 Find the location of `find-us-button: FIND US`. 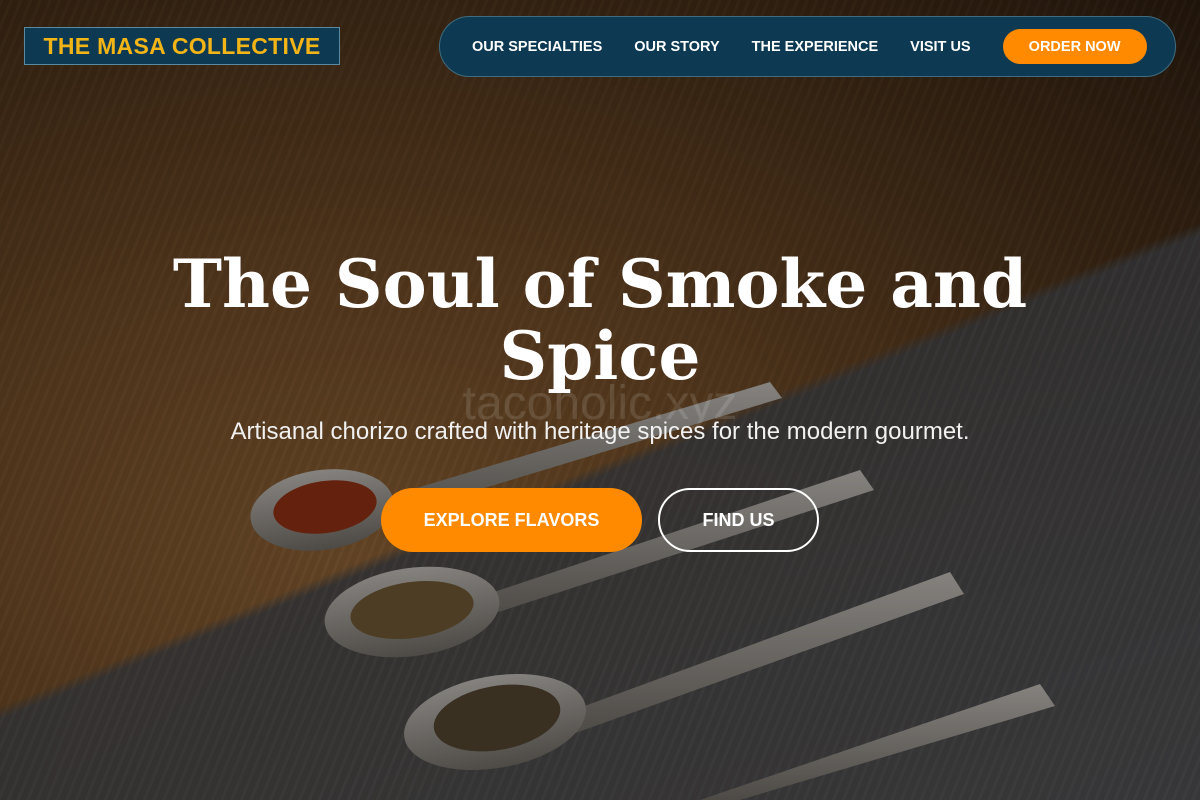

find-us-button: FIND US is located at coordinates (738, 520).